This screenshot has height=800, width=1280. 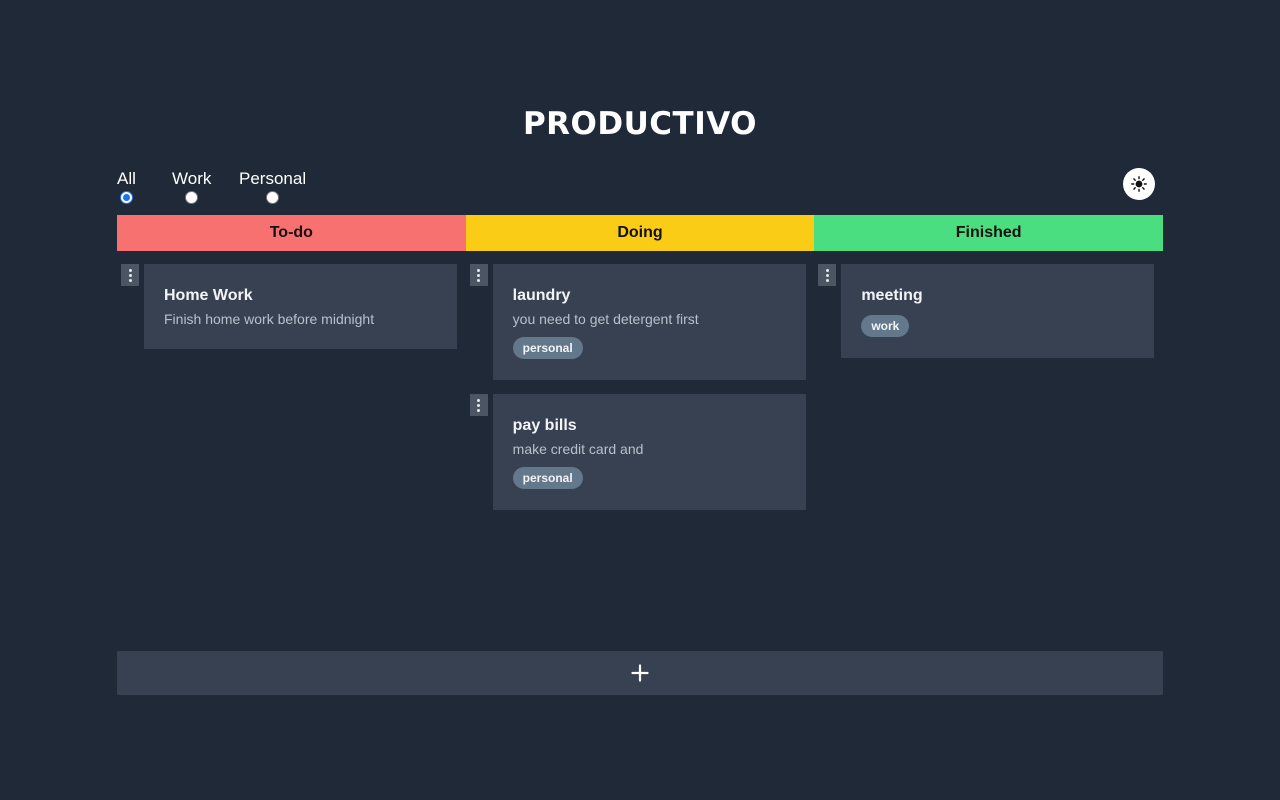 I want to click on filter-work-label: Work, so click(x=192, y=178).